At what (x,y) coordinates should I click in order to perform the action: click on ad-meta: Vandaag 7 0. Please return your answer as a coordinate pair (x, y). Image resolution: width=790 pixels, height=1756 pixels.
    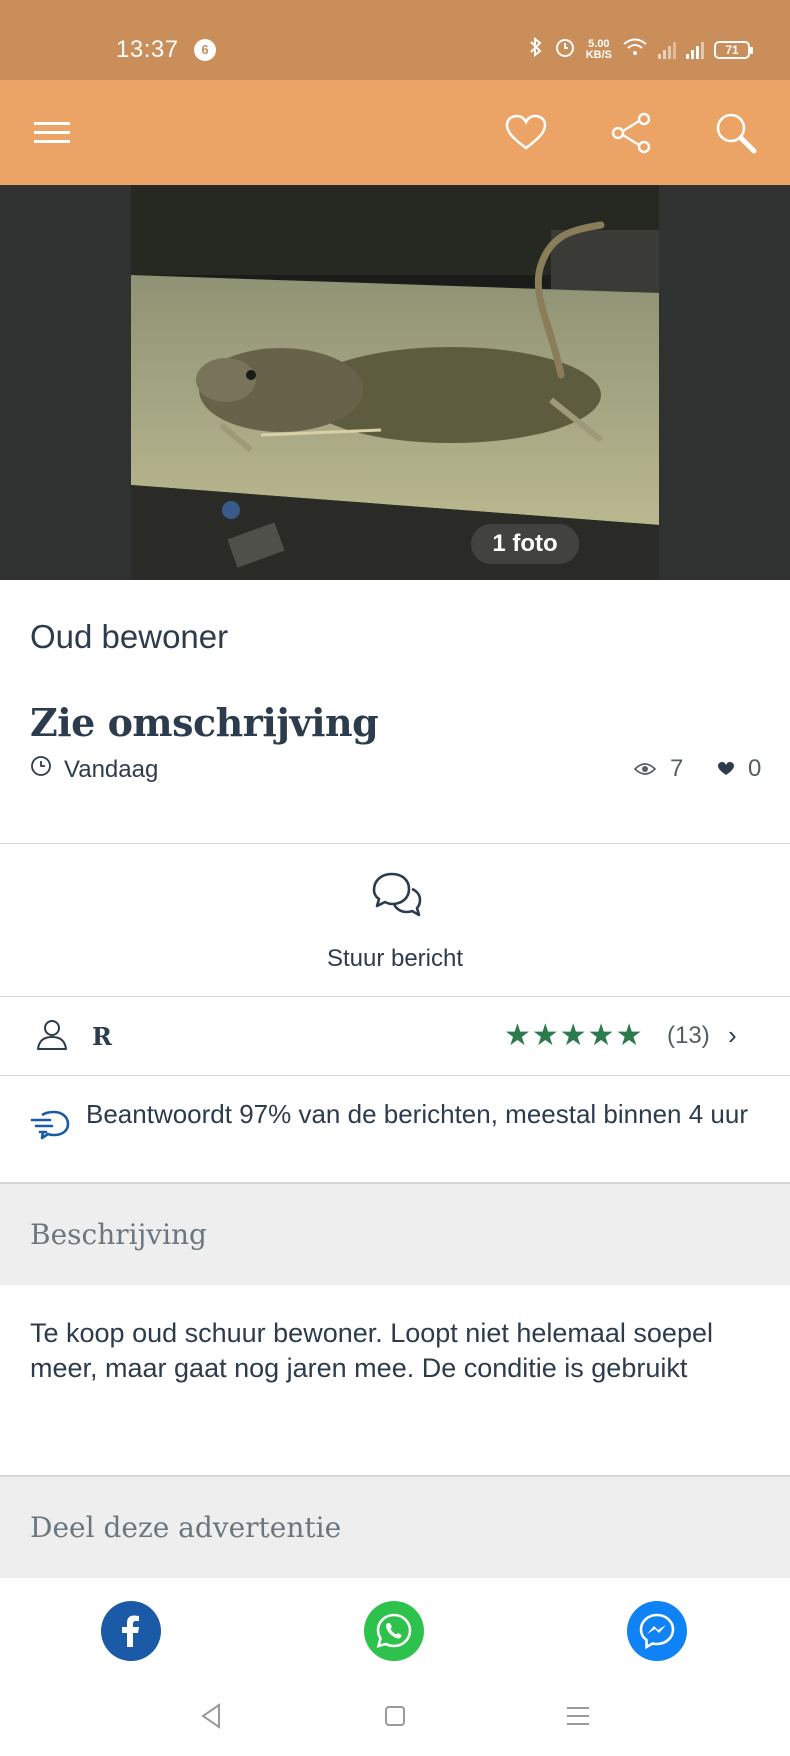
    Looking at the image, I should click on (395, 771).